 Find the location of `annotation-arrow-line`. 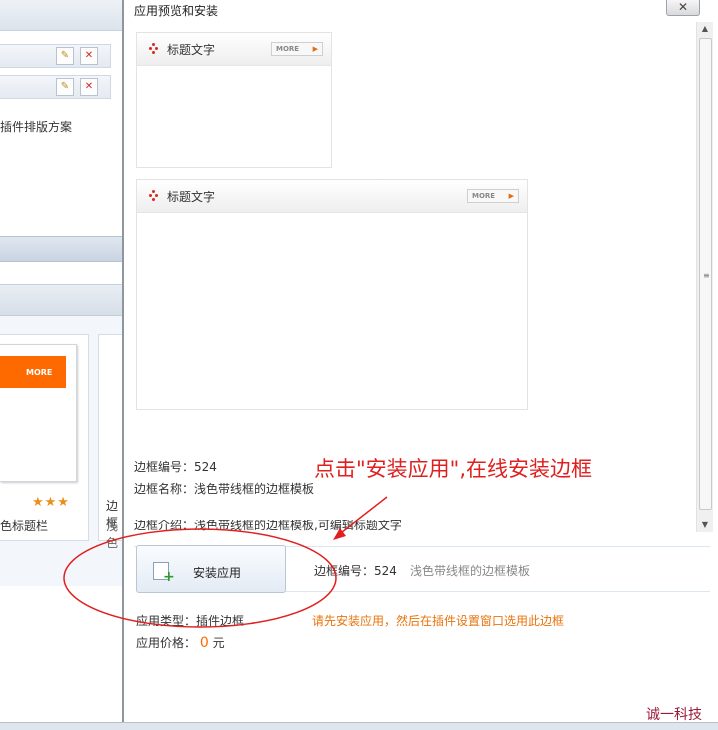

annotation-arrow-line is located at coordinates (362, 516).